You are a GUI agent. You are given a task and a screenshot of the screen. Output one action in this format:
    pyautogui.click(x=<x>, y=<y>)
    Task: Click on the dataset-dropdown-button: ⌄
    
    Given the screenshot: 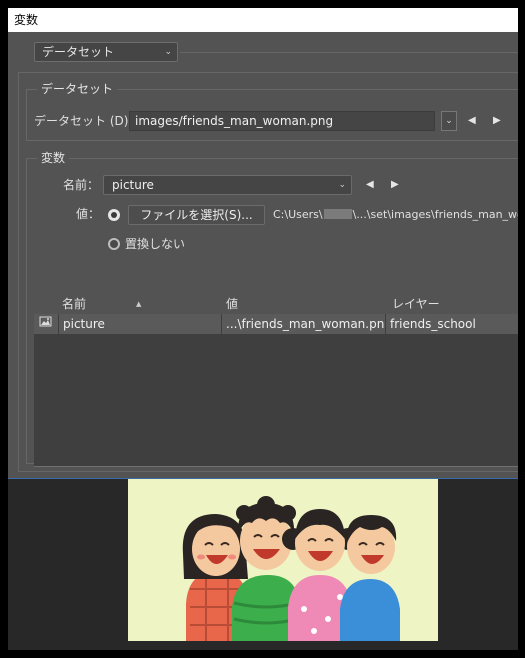 What is the action you would take?
    pyautogui.click(x=449, y=121)
    